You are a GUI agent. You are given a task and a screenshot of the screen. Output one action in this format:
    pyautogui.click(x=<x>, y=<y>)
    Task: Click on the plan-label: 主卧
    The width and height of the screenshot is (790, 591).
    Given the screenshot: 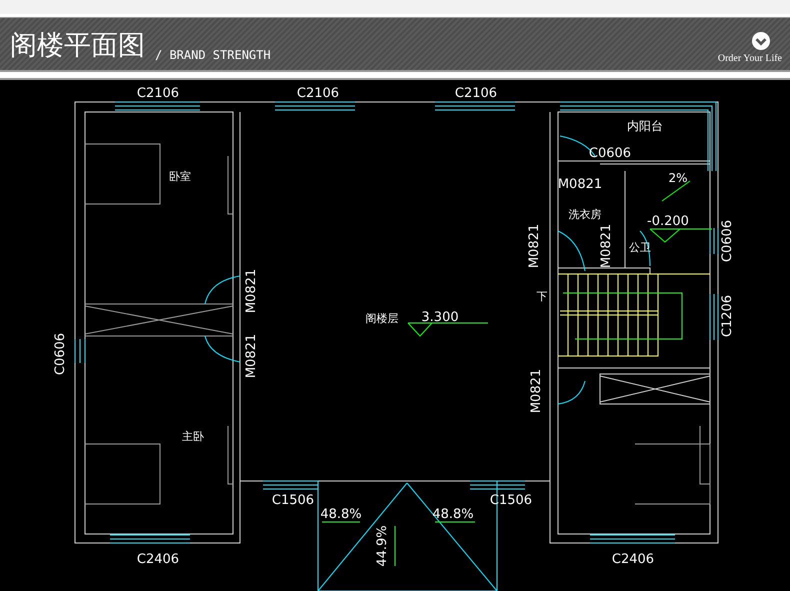 What is the action you would take?
    pyautogui.click(x=193, y=436)
    